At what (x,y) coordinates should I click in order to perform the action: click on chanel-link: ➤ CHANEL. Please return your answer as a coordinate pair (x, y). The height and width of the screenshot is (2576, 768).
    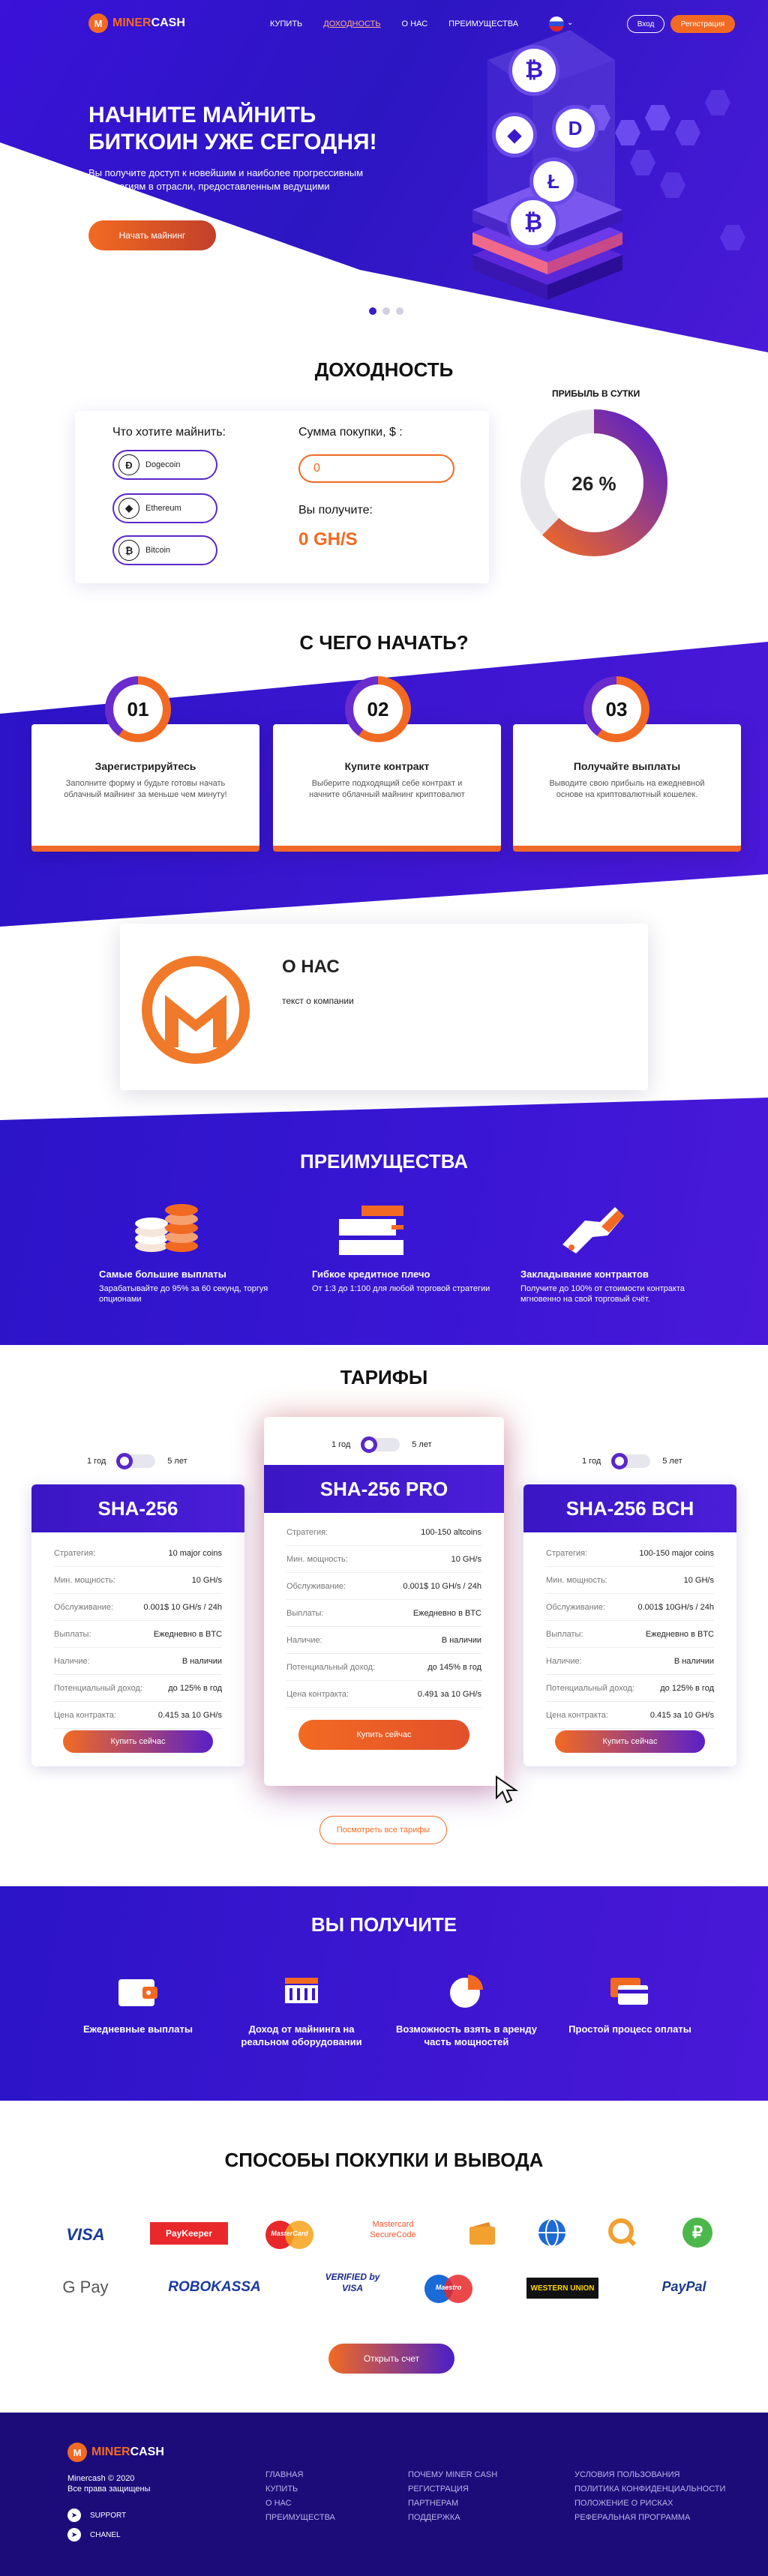
    Looking at the image, I should click on (94, 2535).